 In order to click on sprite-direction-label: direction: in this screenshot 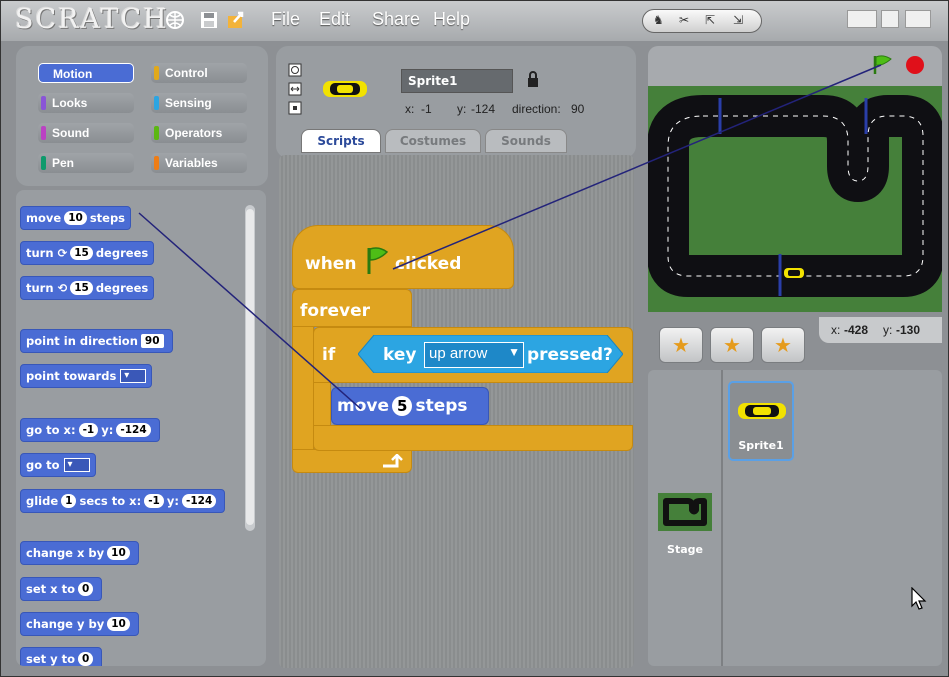, I will do `click(536, 109)`.